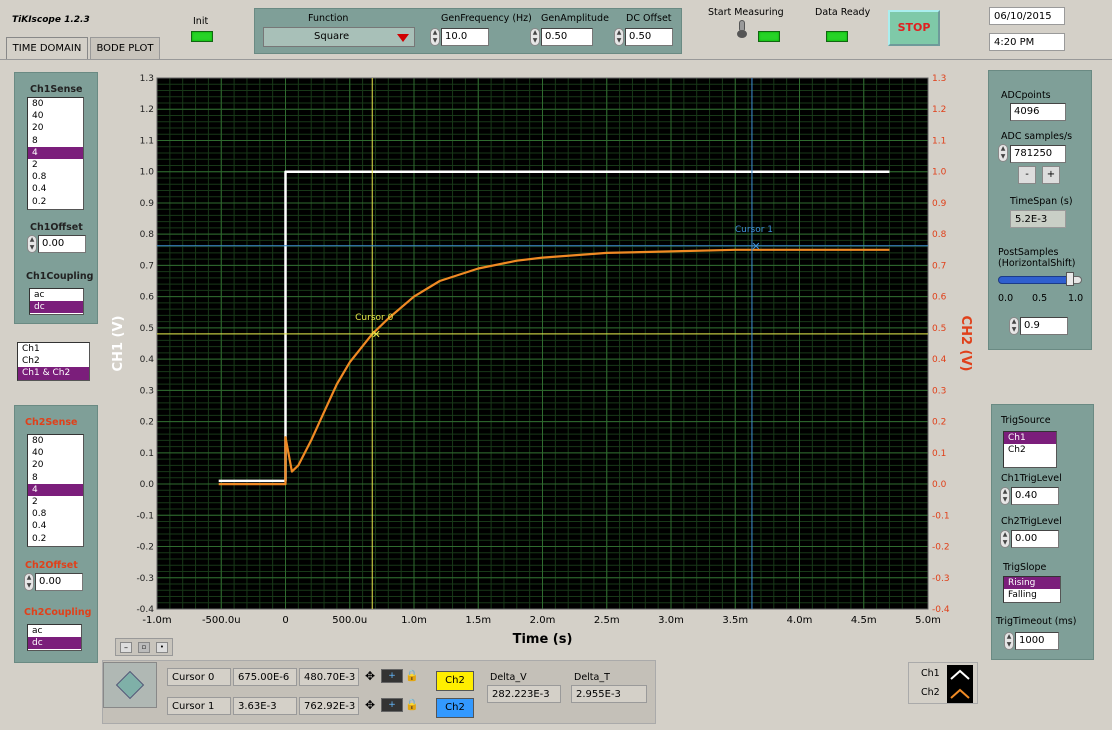 This screenshot has width=1112, height=730. What do you see at coordinates (29, 582) in the screenshot?
I see `ch2-offset-spinner: ▲ ▼` at bounding box center [29, 582].